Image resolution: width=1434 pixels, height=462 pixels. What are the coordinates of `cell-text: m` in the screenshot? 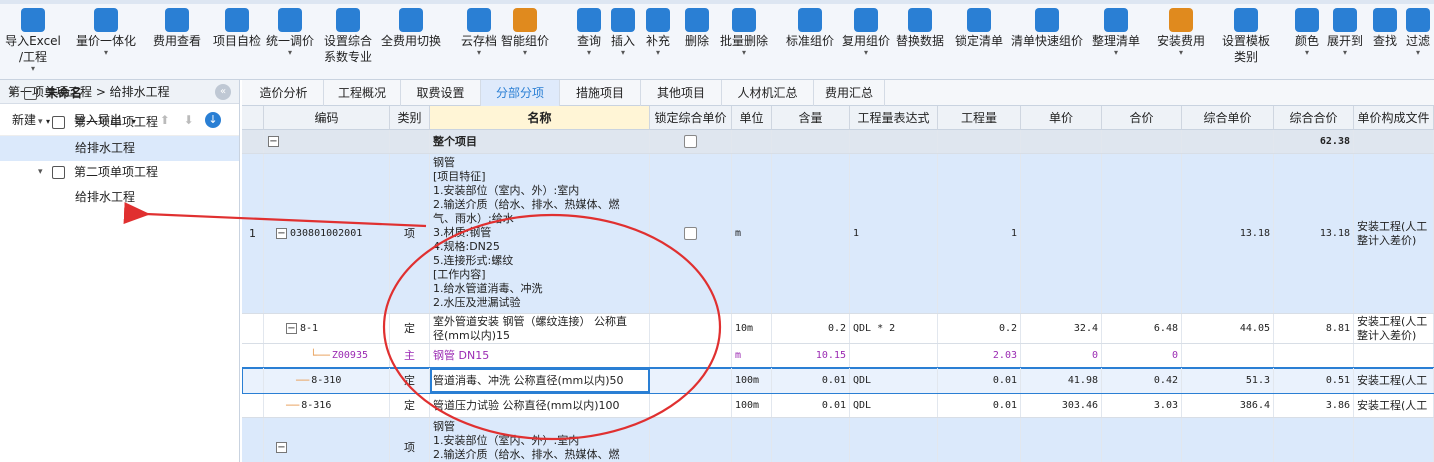 It's located at (738, 355).